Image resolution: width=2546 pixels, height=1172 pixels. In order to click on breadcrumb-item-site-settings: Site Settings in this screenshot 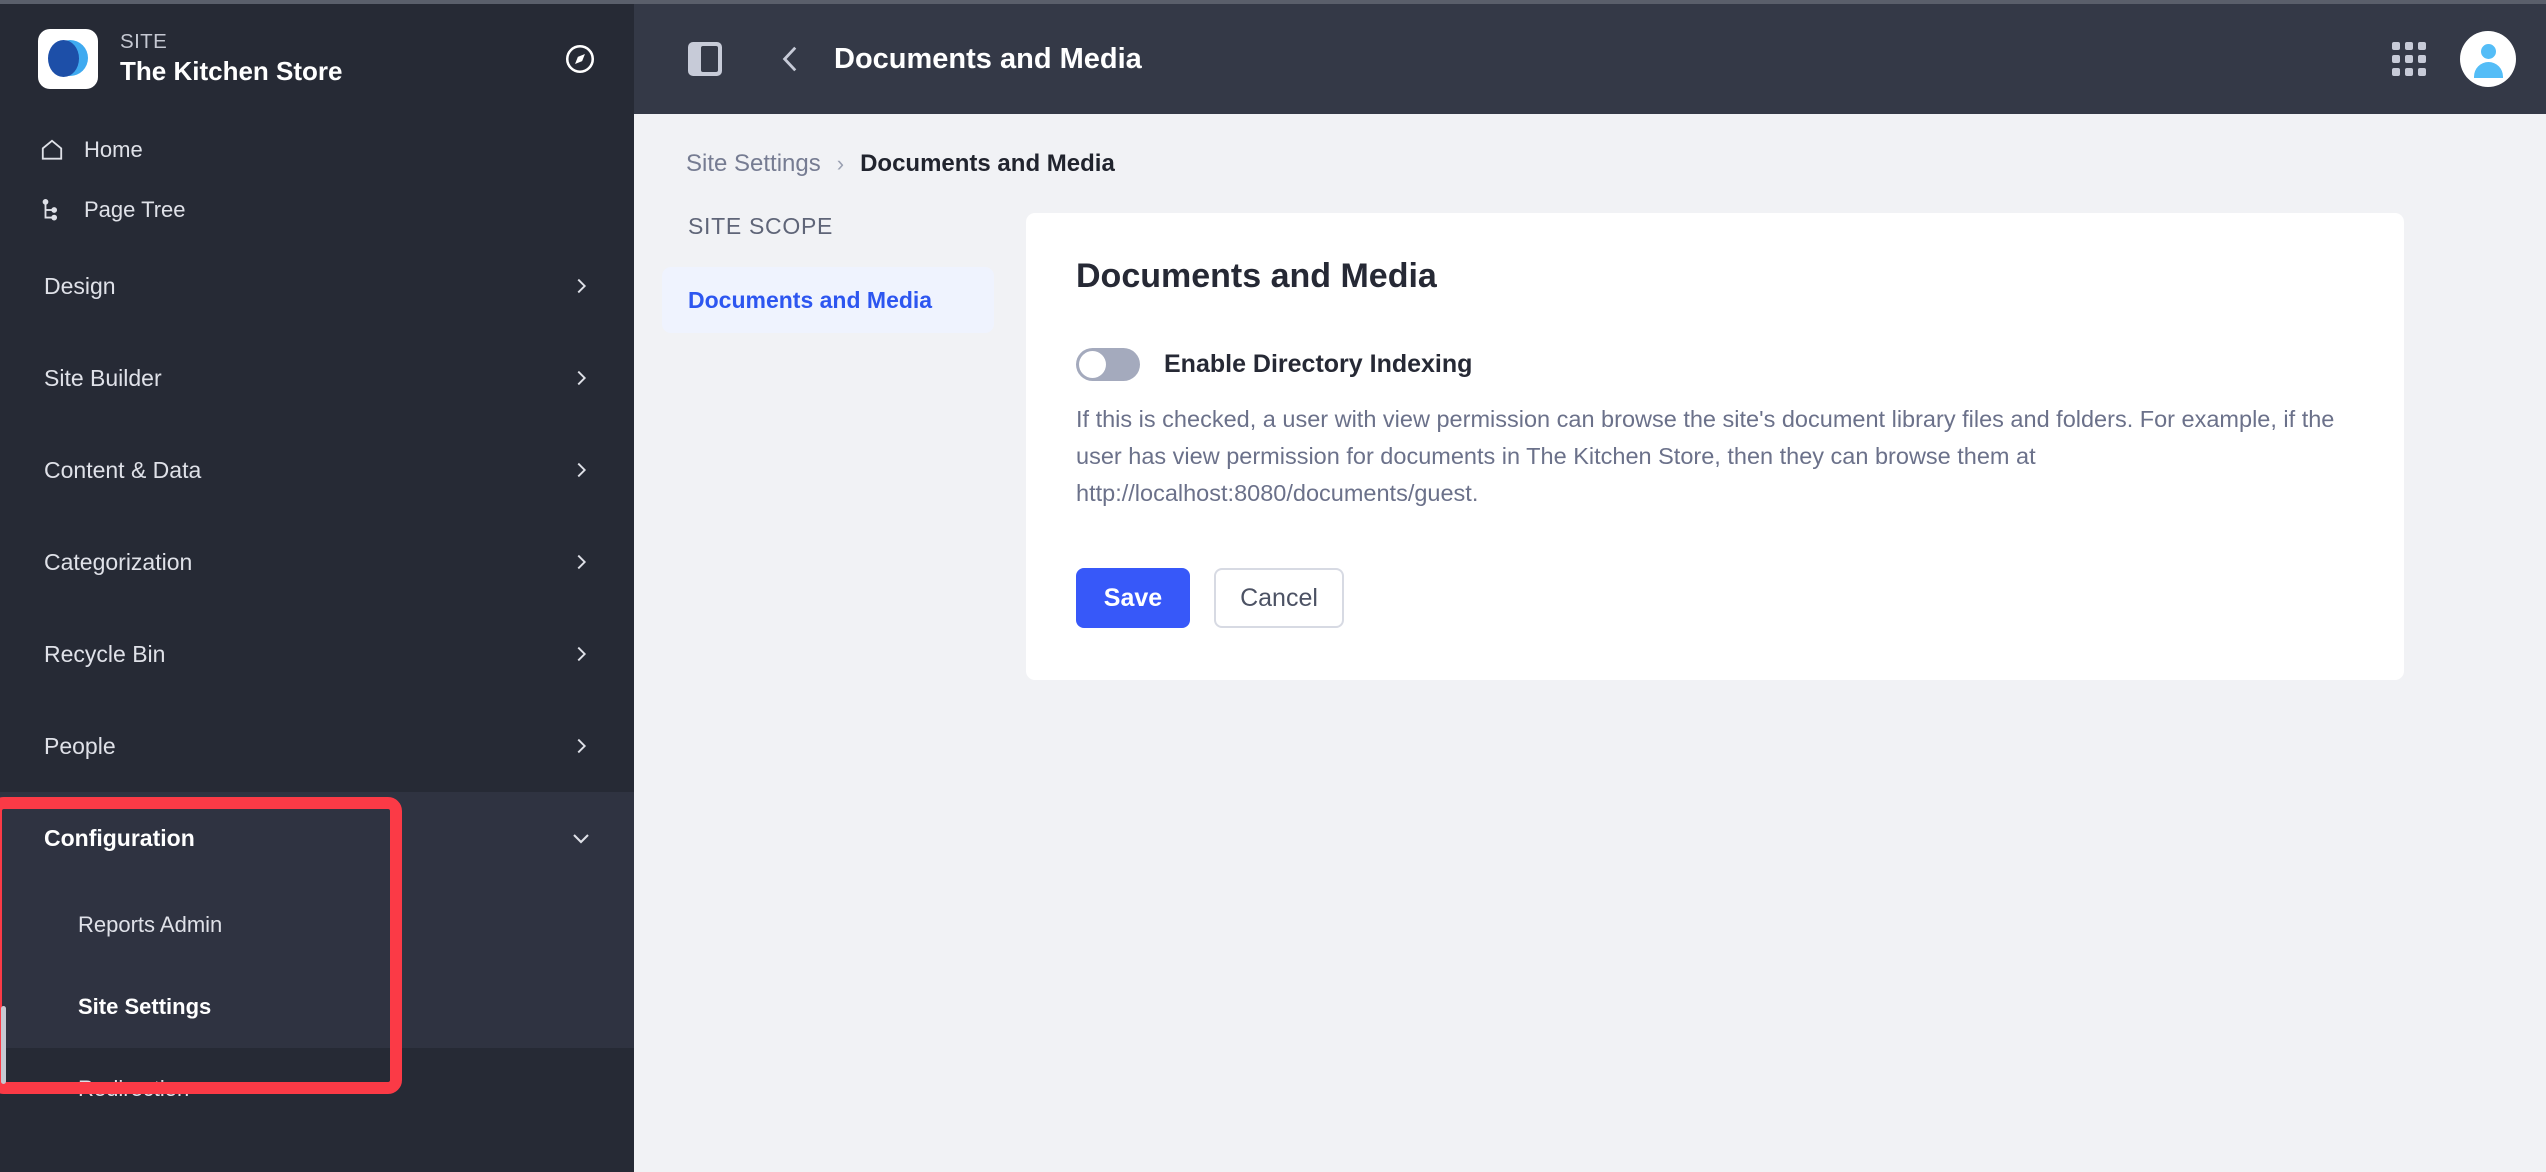, I will do `click(753, 164)`.